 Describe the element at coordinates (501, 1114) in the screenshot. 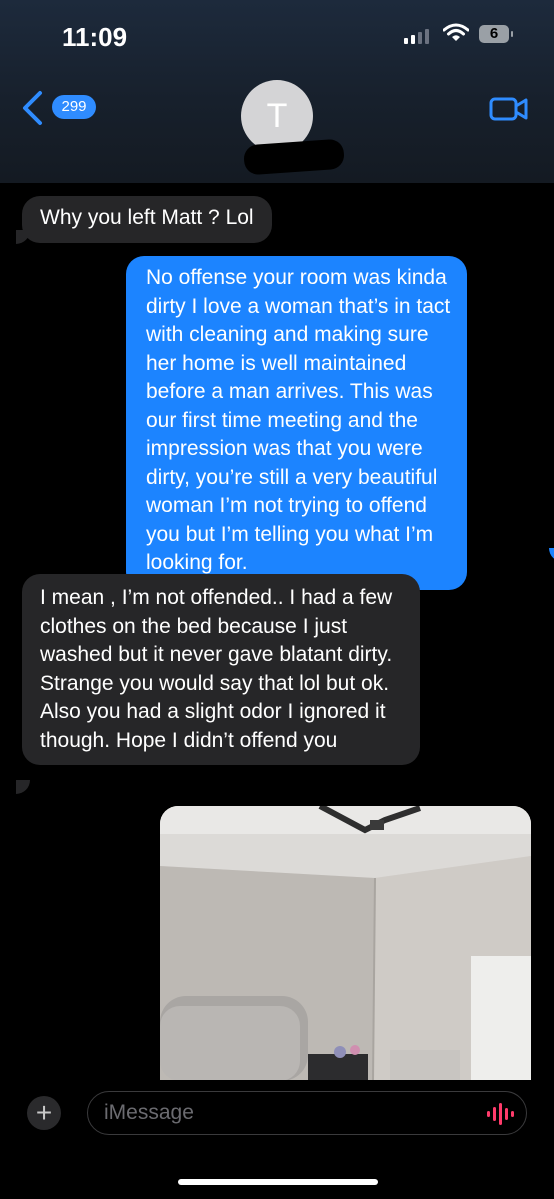

I see `audio-waveform-icon` at that location.